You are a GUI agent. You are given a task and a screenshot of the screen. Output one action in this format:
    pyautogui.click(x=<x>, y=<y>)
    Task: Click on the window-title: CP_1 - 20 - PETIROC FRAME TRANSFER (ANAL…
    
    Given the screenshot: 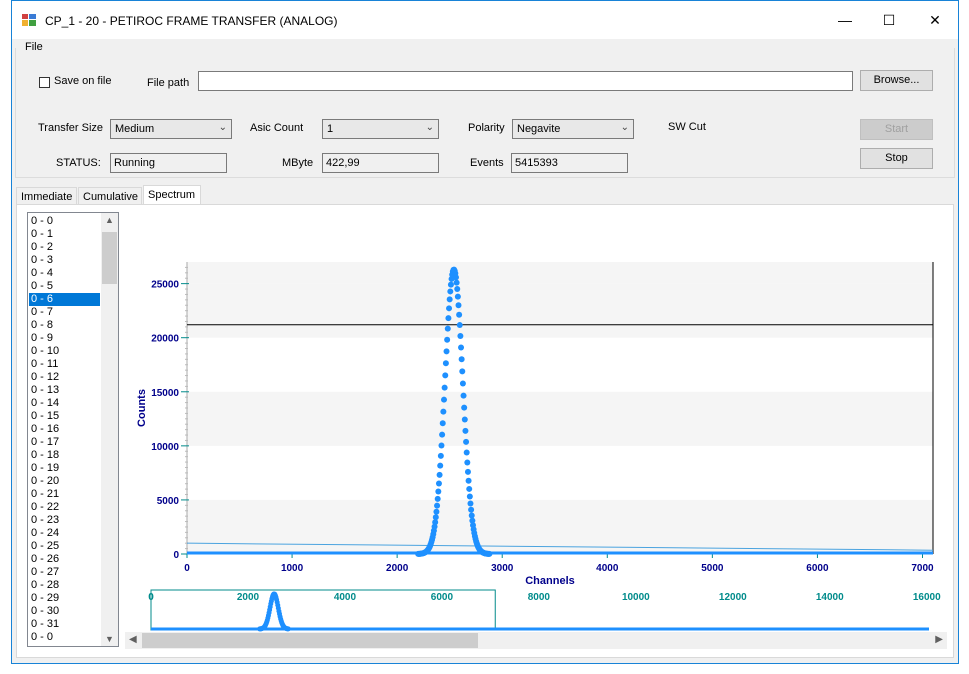 What is the action you would take?
    pyautogui.click(x=191, y=21)
    